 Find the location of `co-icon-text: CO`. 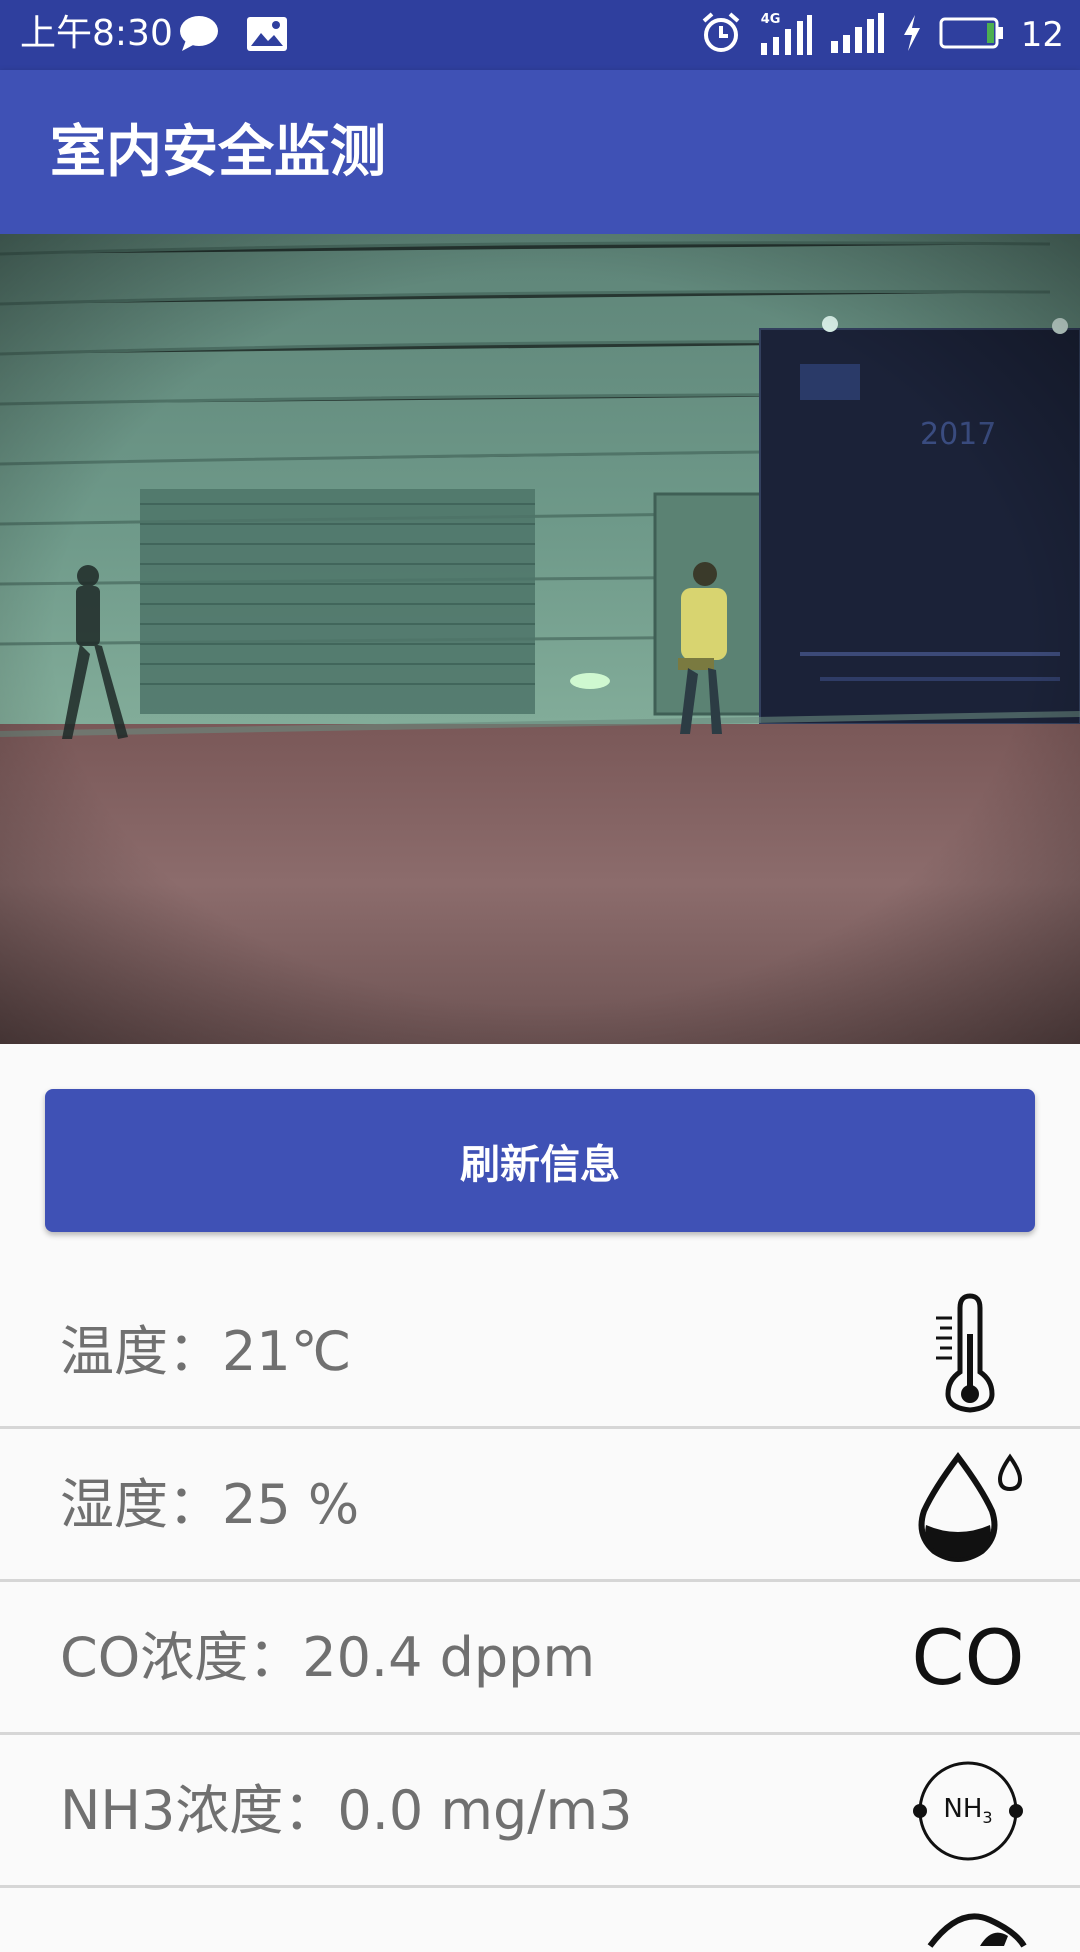

co-icon-text: CO is located at coordinates (968, 1657).